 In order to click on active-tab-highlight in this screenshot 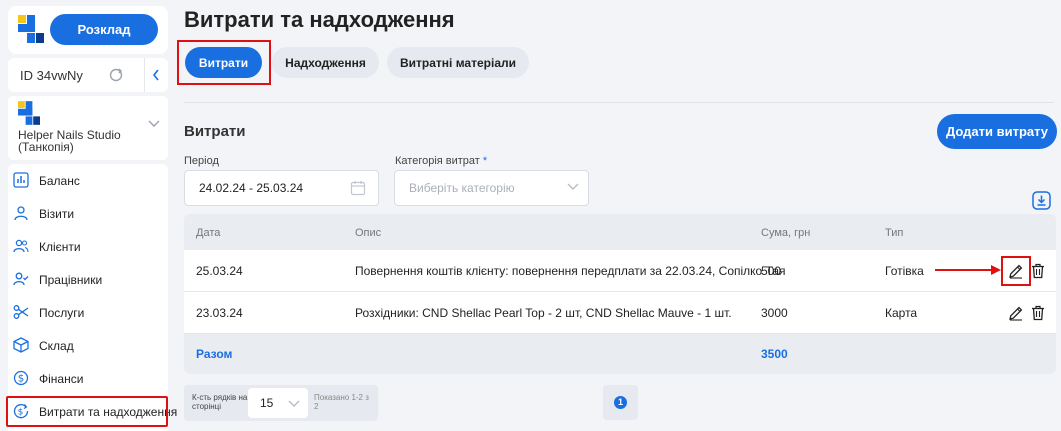, I will do `click(224, 62)`.